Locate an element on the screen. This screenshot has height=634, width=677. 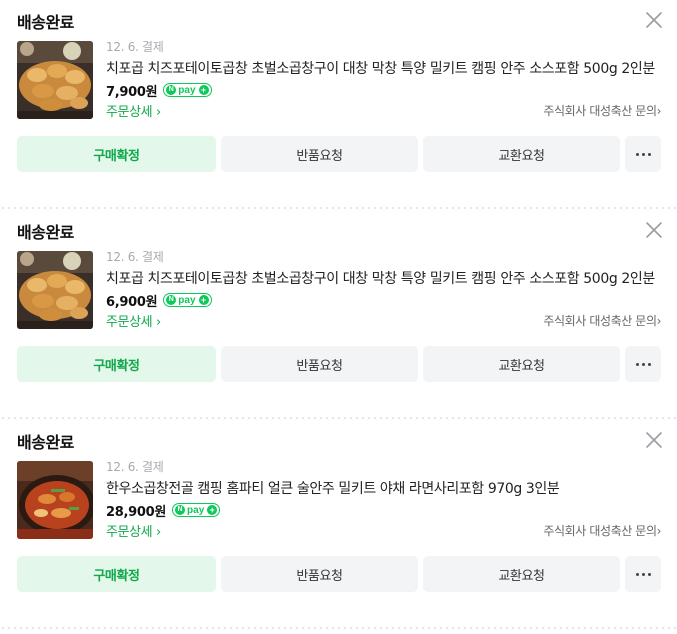
product-price: 28,900원 is located at coordinates (136, 512).